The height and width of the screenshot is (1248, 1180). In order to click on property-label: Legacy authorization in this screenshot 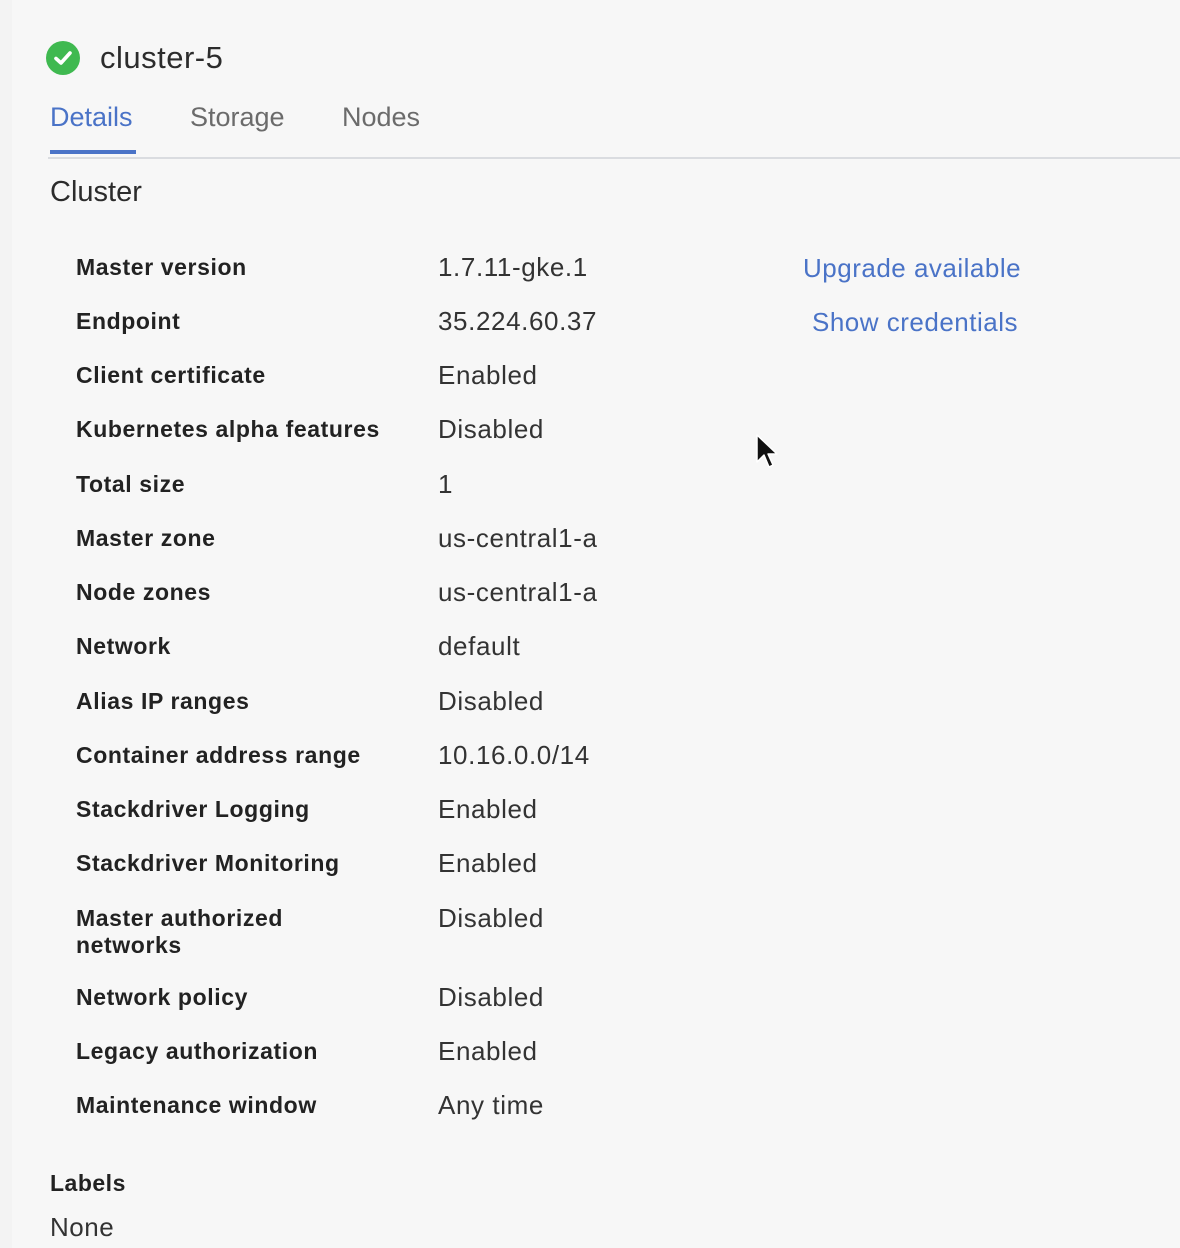, I will do `click(197, 1051)`.